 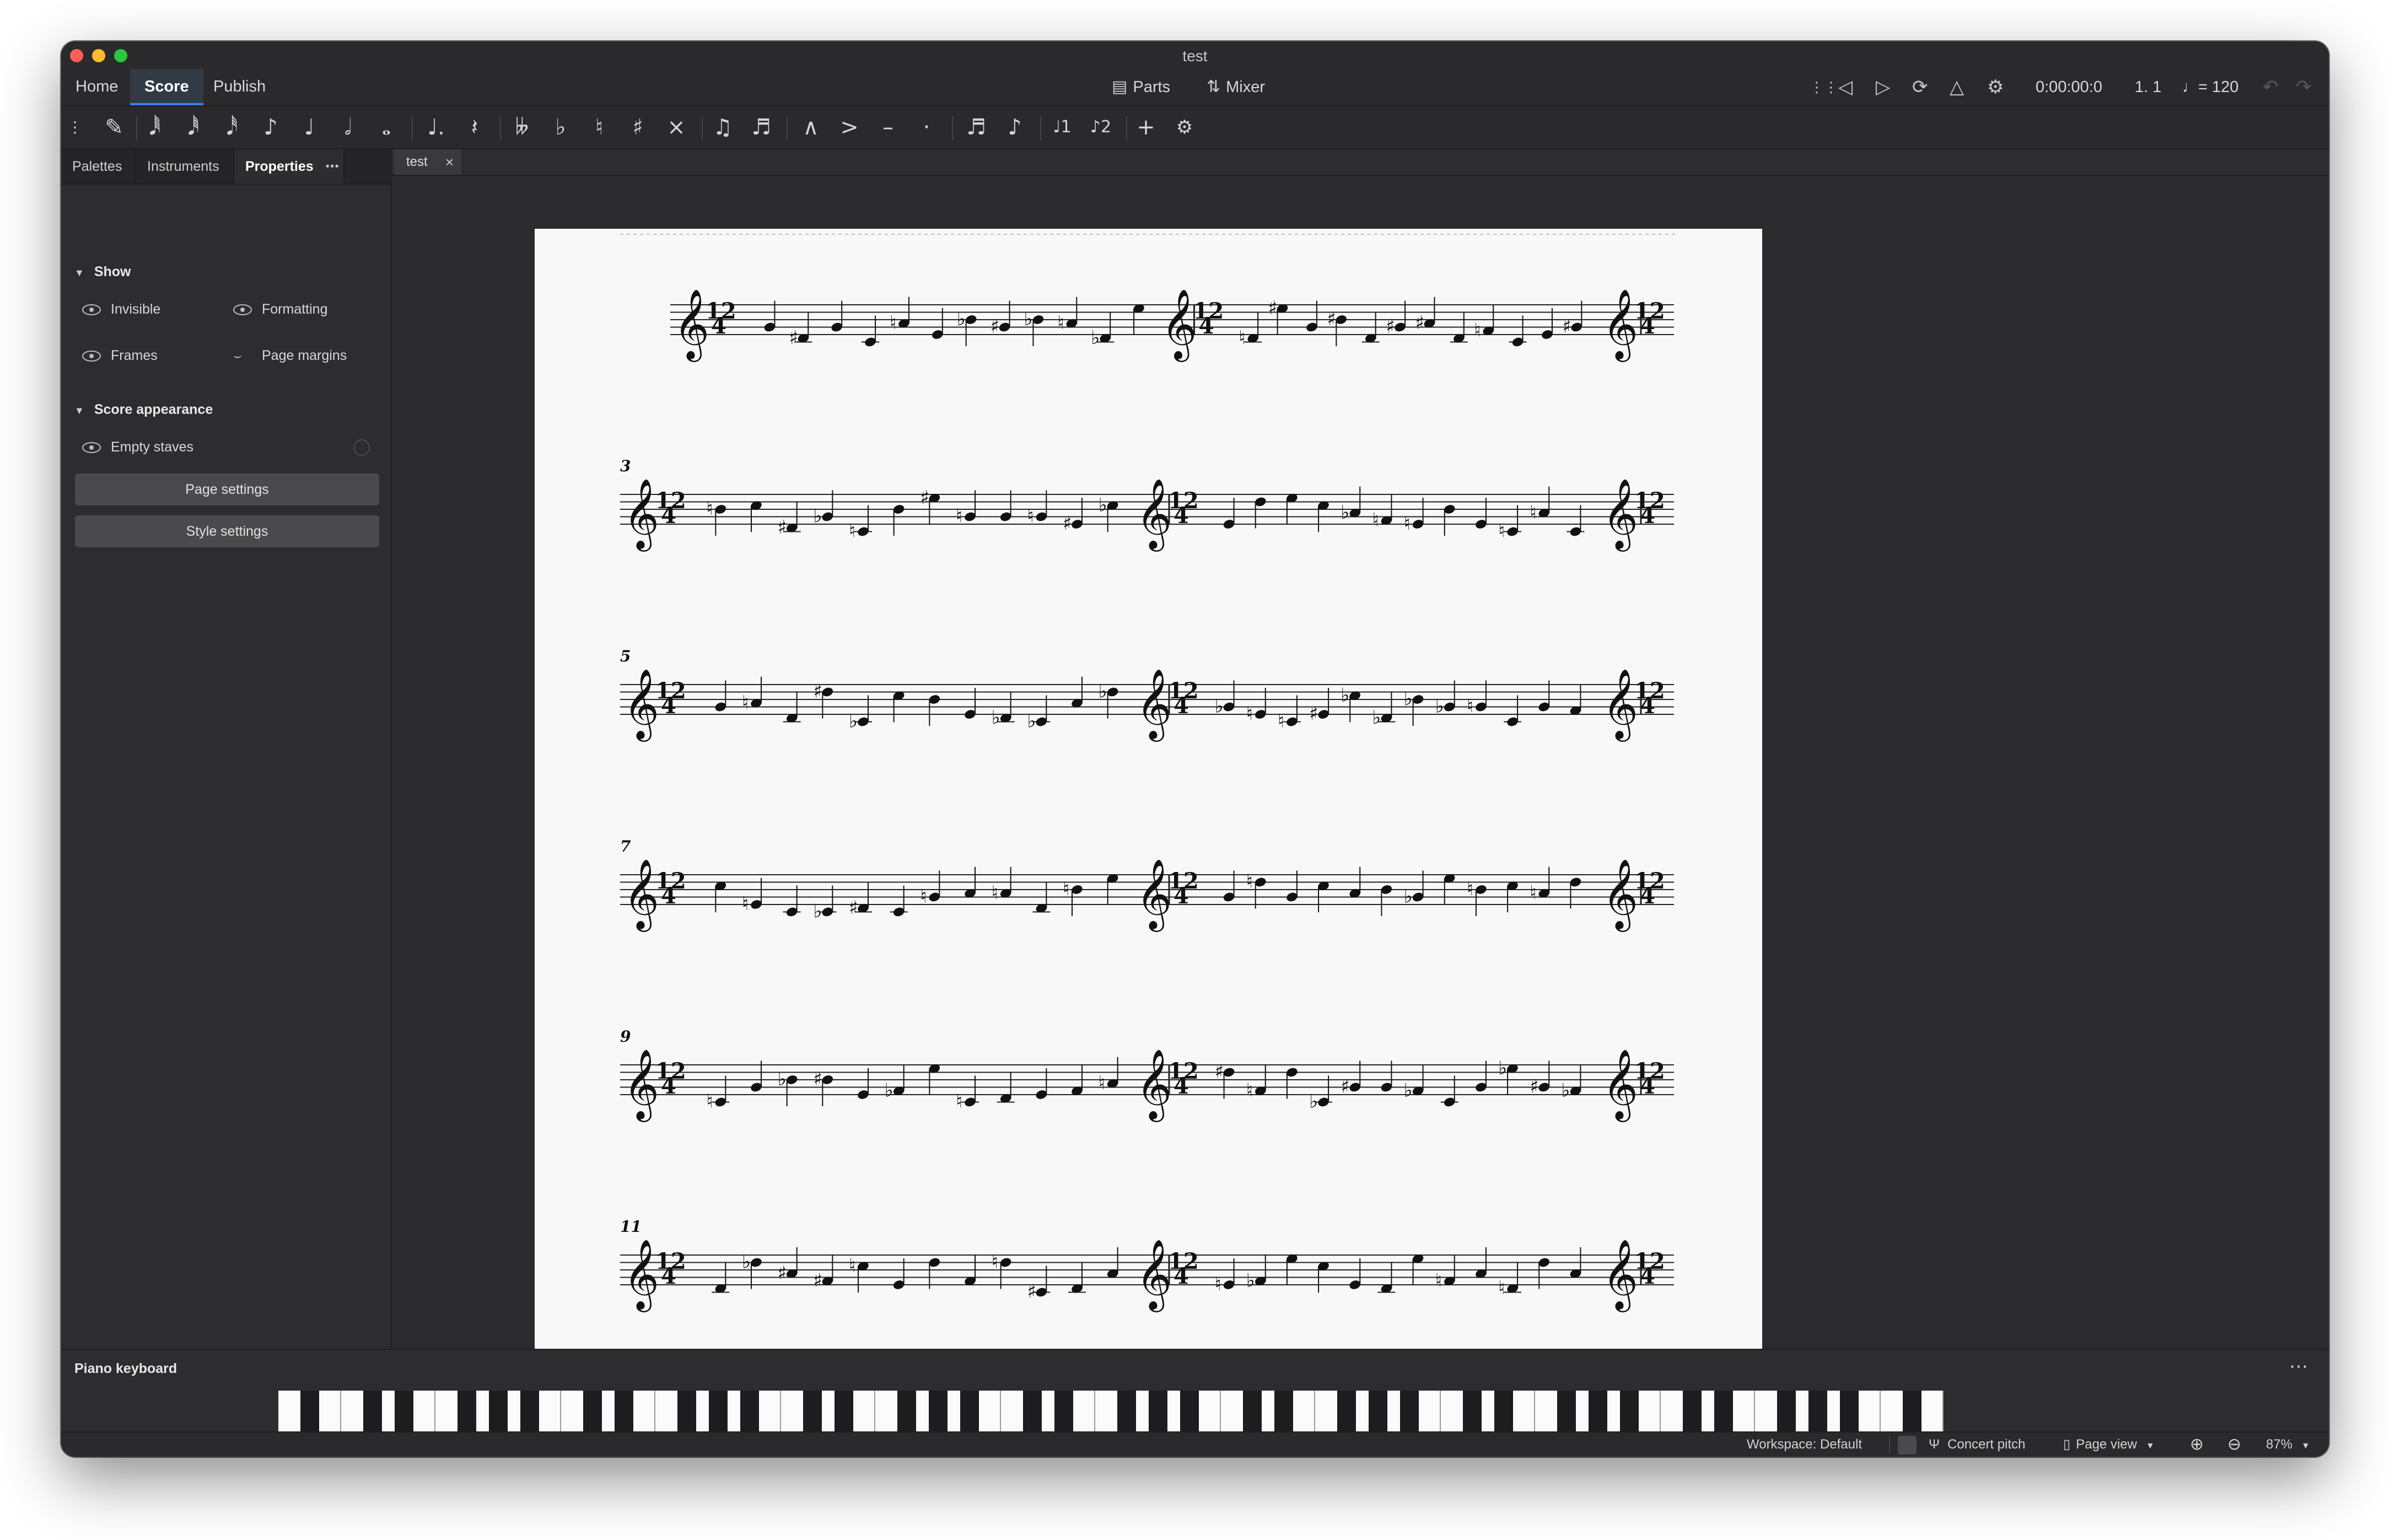 What do you see at coordinates (1920, 87) in the screenshot?
I see `loop-icon: ⟳` at bounding box center [1920, 87].